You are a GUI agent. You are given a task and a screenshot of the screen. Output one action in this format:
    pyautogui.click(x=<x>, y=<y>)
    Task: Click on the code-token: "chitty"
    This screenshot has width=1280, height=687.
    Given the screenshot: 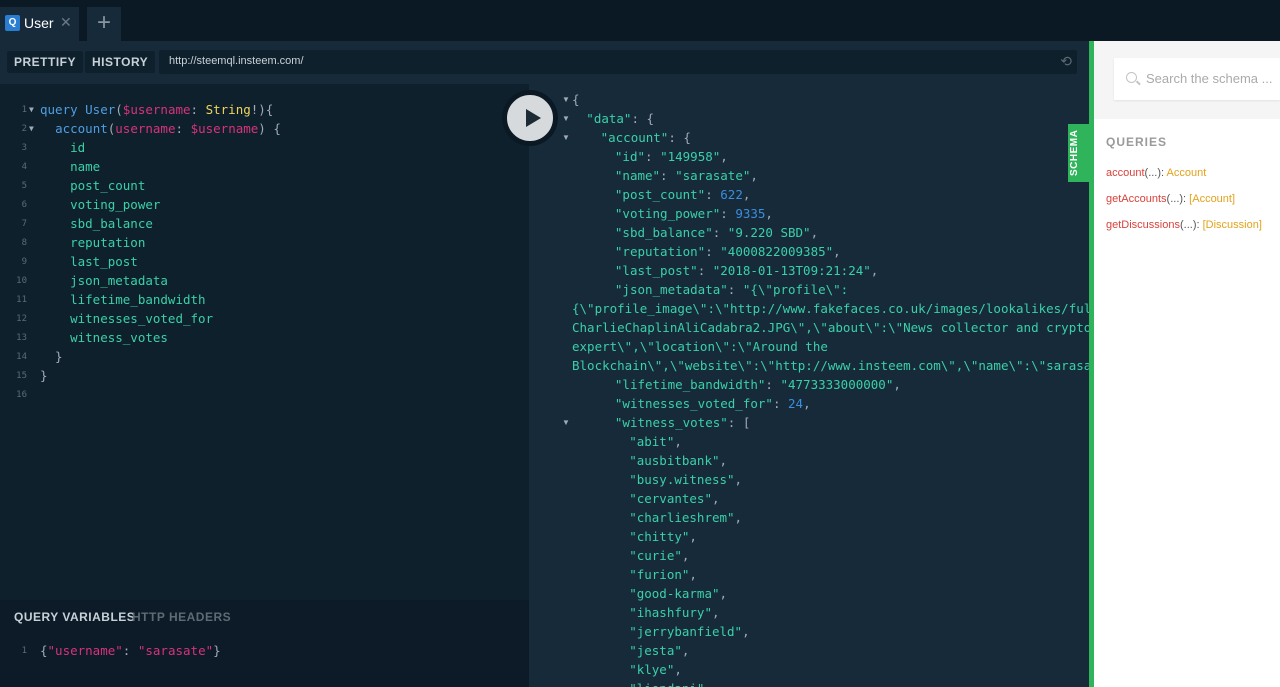 What is the action you would take?
    pyautogui.click(x=659, y=536)
    